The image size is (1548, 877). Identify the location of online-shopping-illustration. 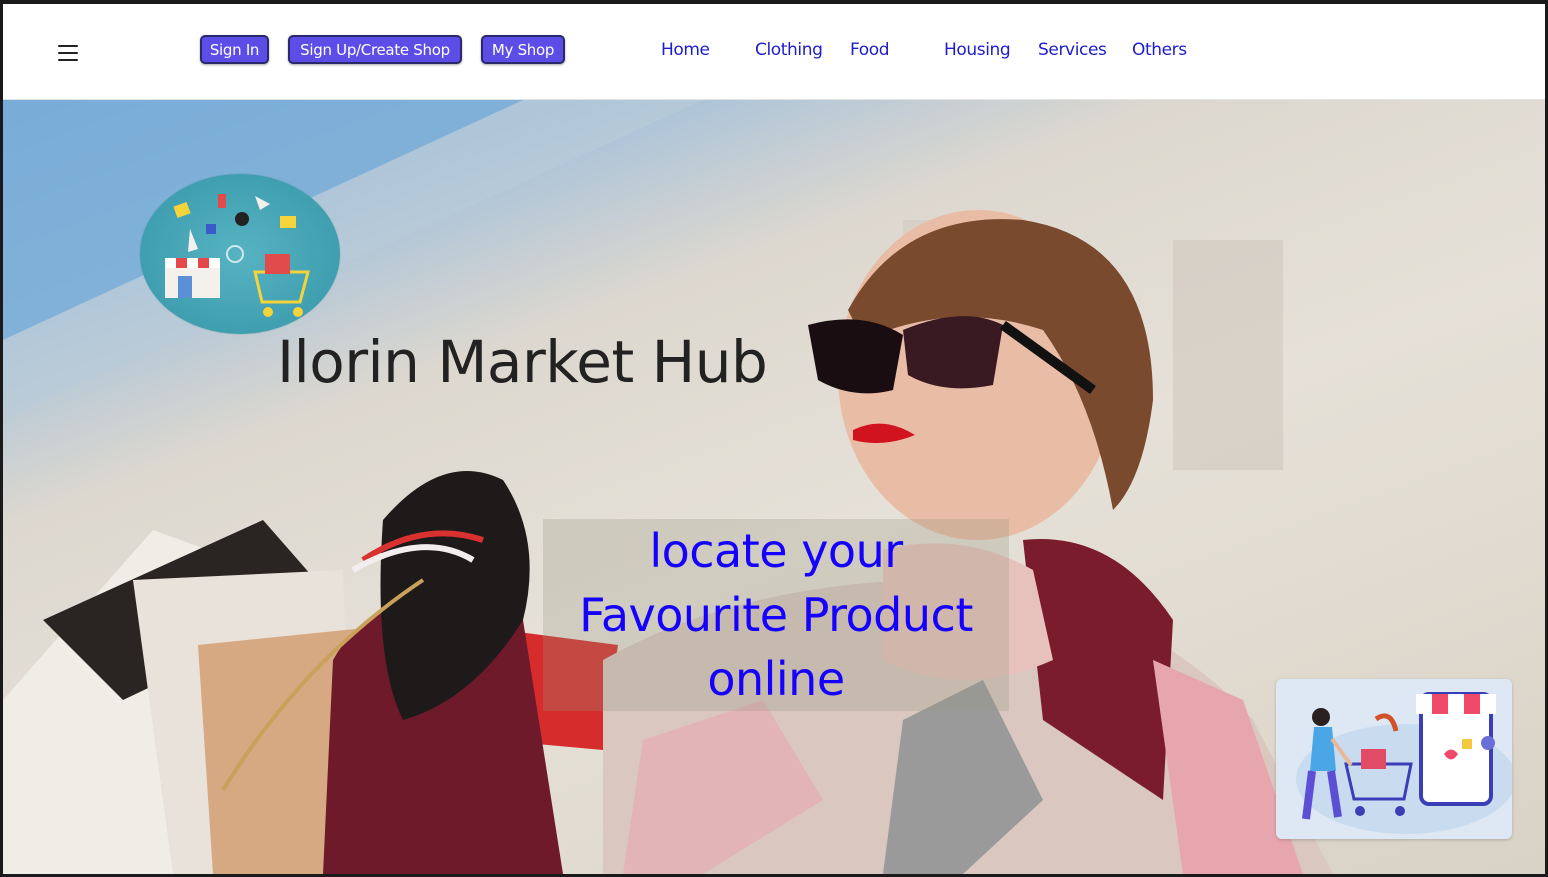
(1394, 759).